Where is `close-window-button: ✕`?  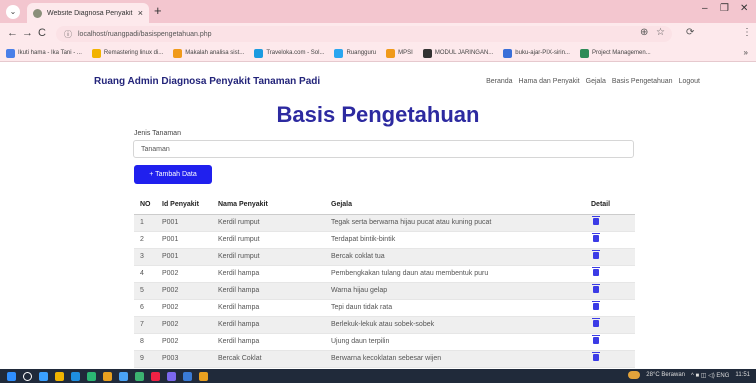
close-window-button: ✕ is located at coordinates (744, 8).